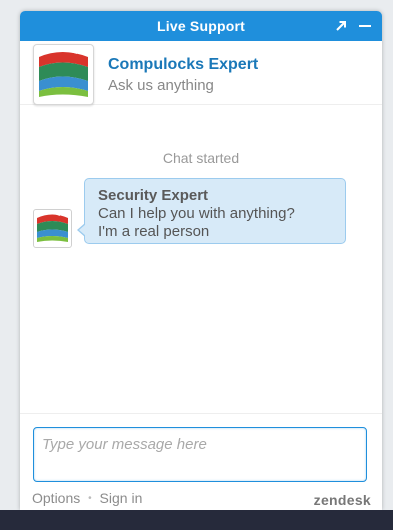  I want to click on window-title: Live Support, so click(201, 26).